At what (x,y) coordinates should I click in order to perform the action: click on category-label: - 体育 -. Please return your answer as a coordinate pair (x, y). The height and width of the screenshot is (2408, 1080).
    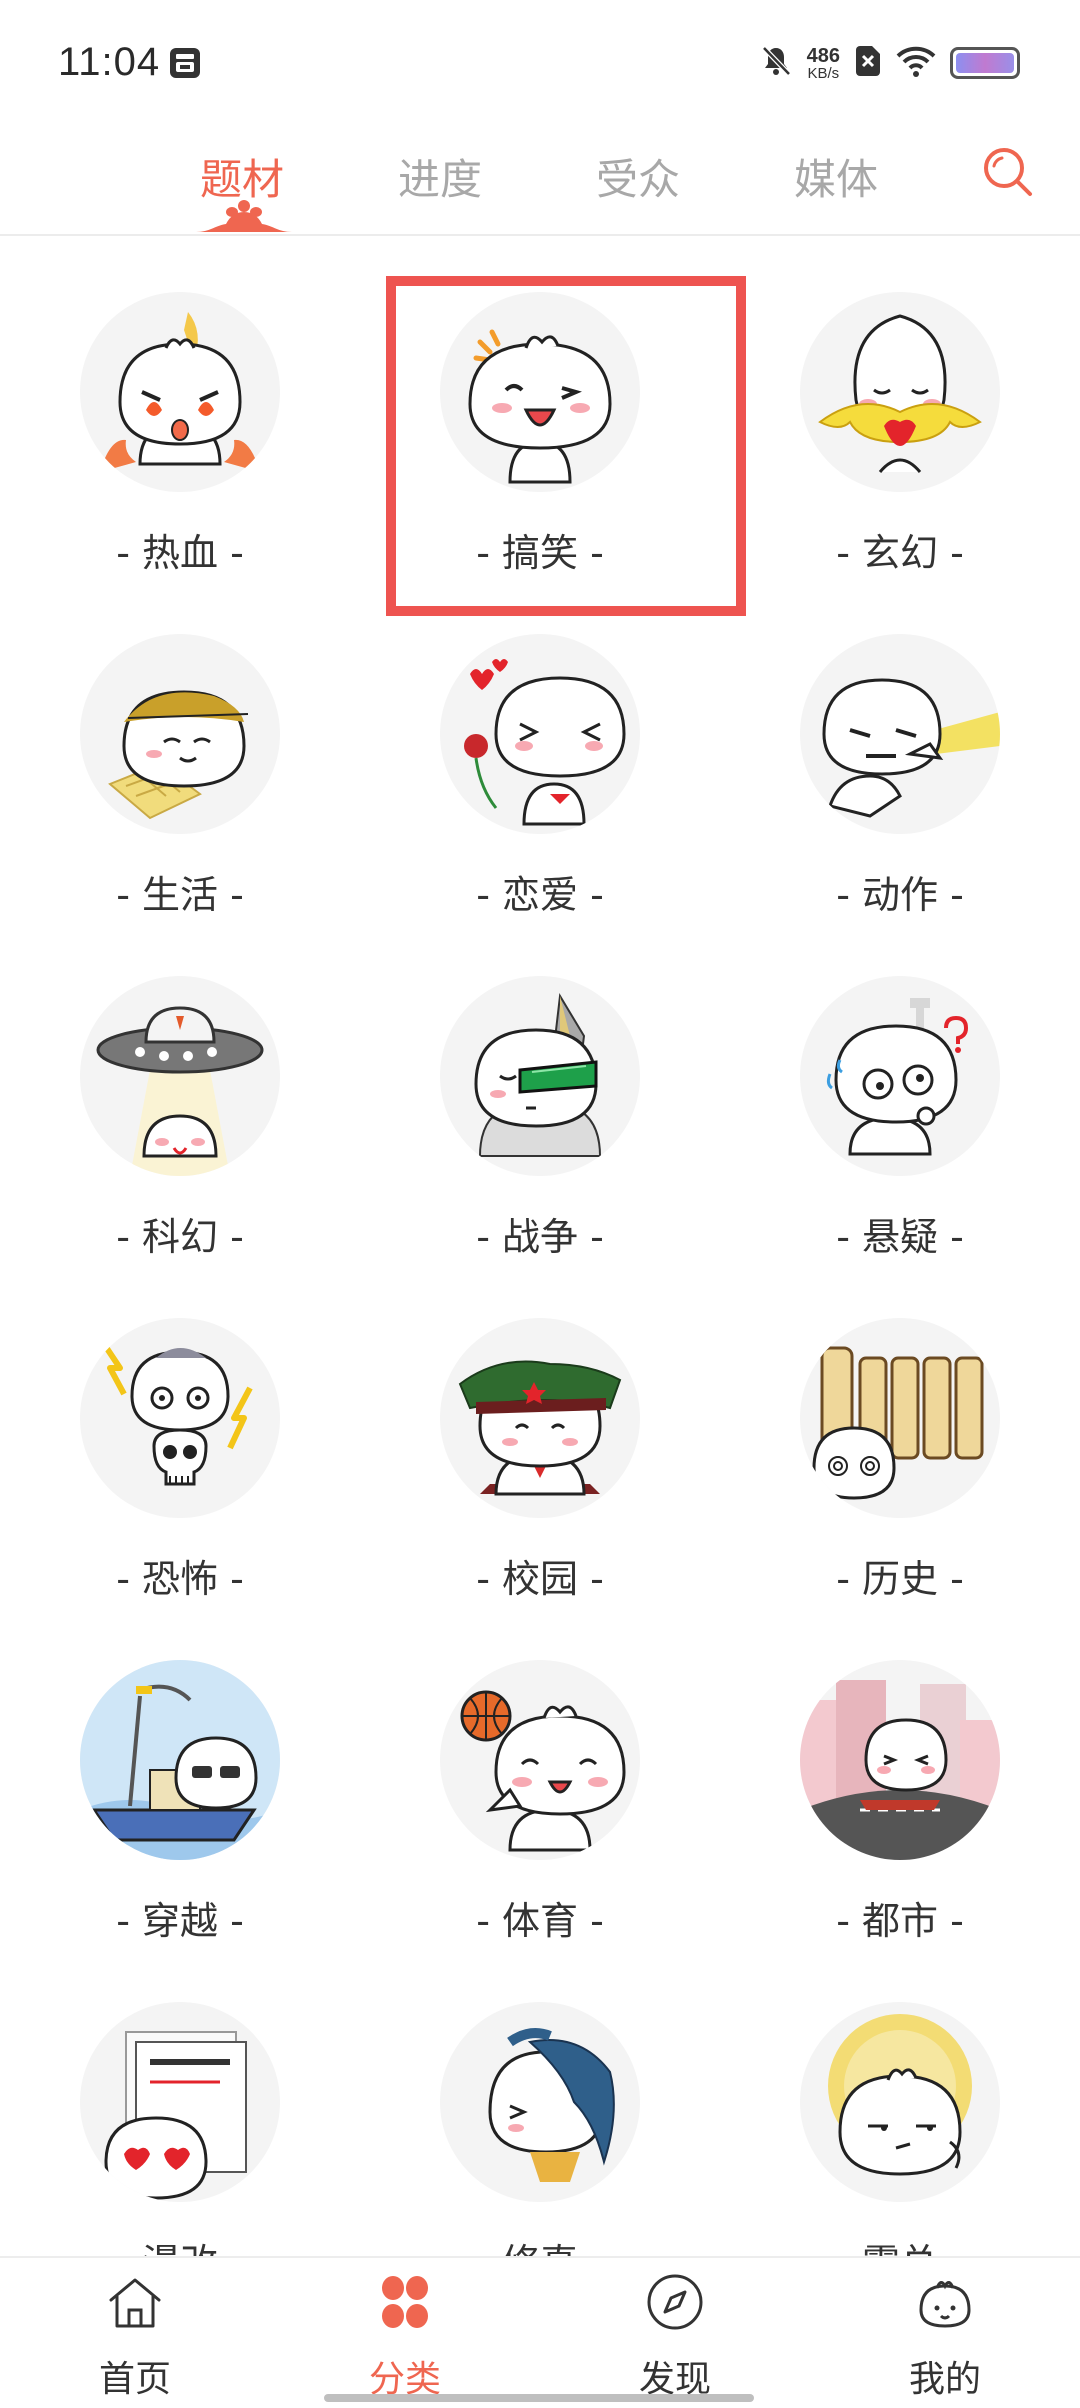
    Looking at the image, I should click on (540, 1921).